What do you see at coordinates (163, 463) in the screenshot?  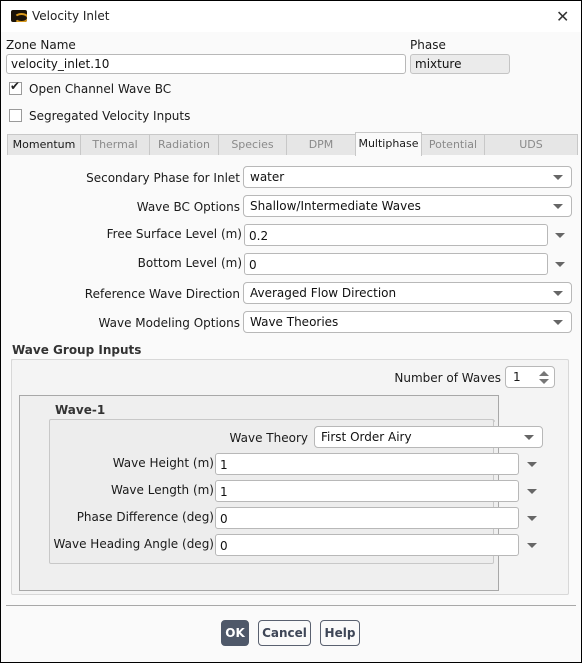 I see `wave-height-label: Wave Height (m)` at bounding box center [163, 463].